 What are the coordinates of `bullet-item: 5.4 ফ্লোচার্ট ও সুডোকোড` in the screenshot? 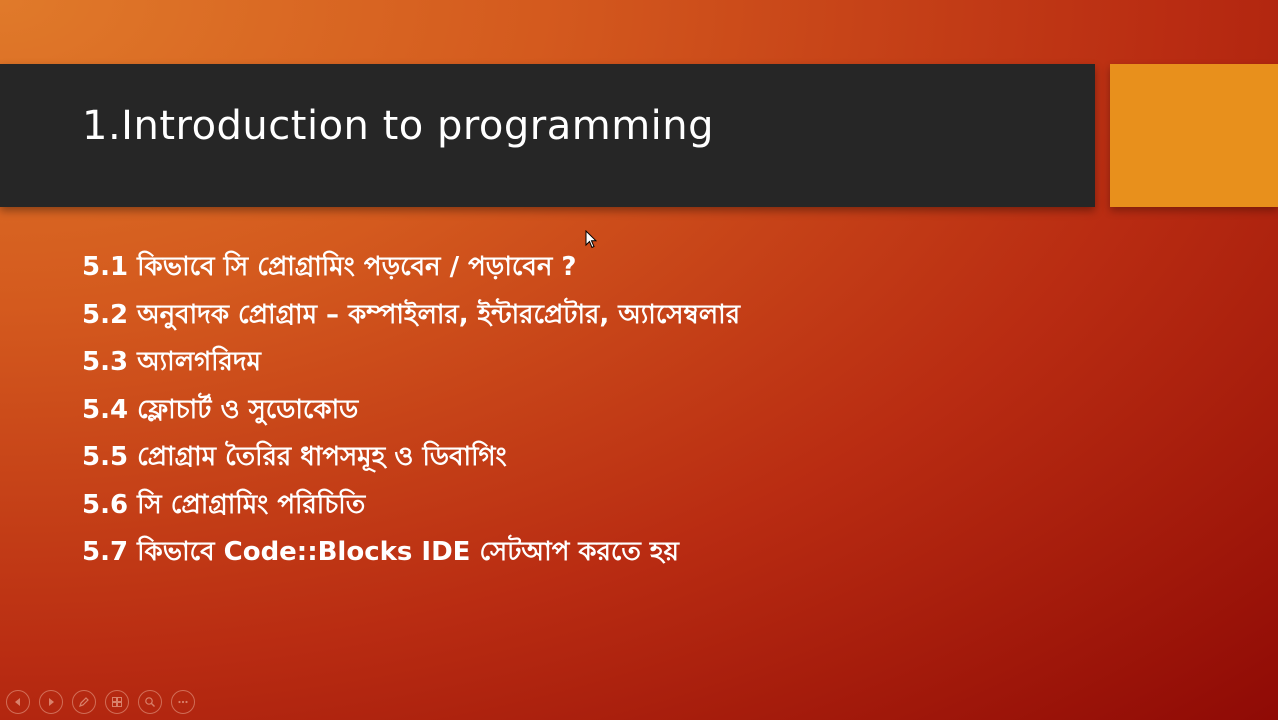 It's located at (220, 409).